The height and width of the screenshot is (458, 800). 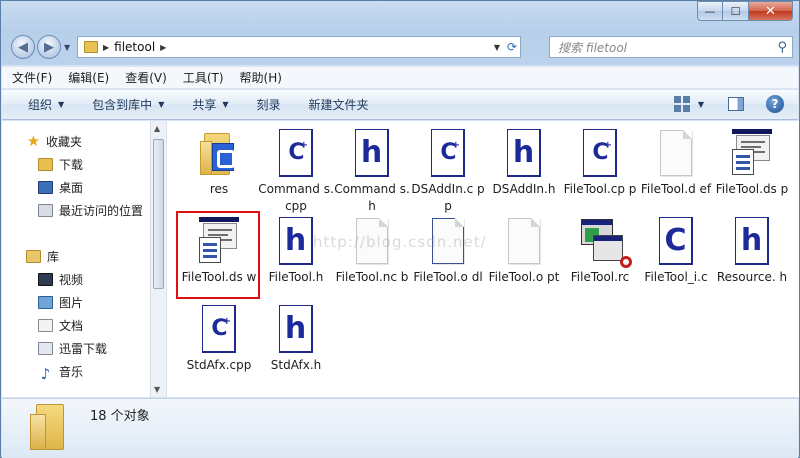 I want to click on file-item: FileTool.d ef, so click(x=676, y=163).